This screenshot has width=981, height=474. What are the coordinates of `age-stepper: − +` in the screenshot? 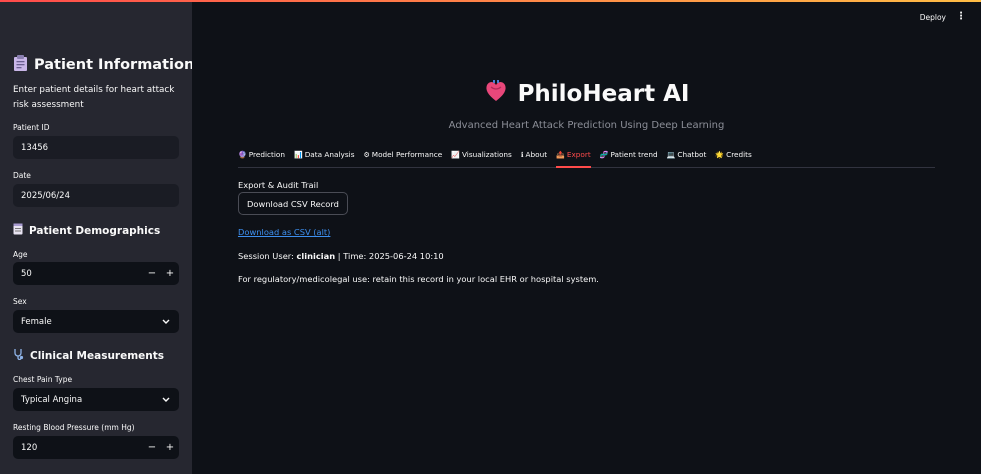 It's located at (161, 273).